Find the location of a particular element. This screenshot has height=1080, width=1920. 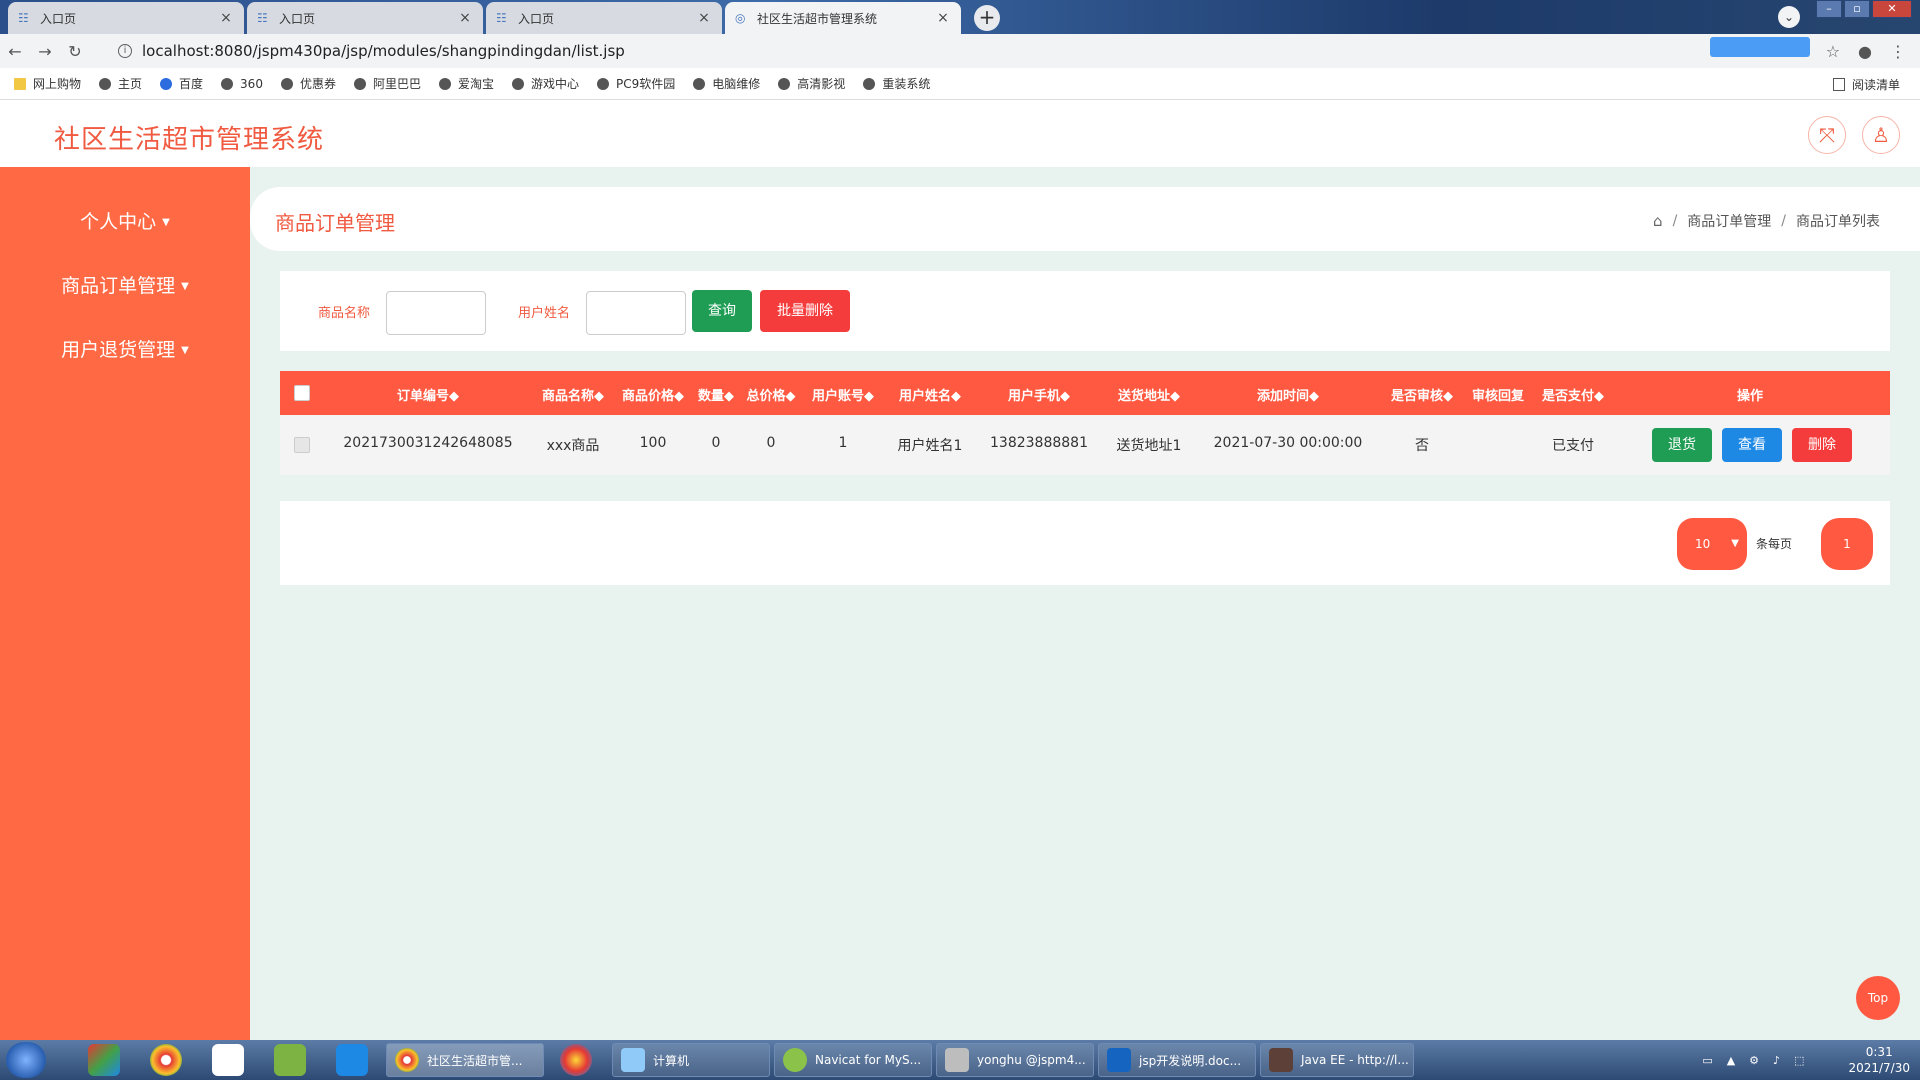

browser-tab-2: ☷ 入口页 × is located at coordinates (365, 18).